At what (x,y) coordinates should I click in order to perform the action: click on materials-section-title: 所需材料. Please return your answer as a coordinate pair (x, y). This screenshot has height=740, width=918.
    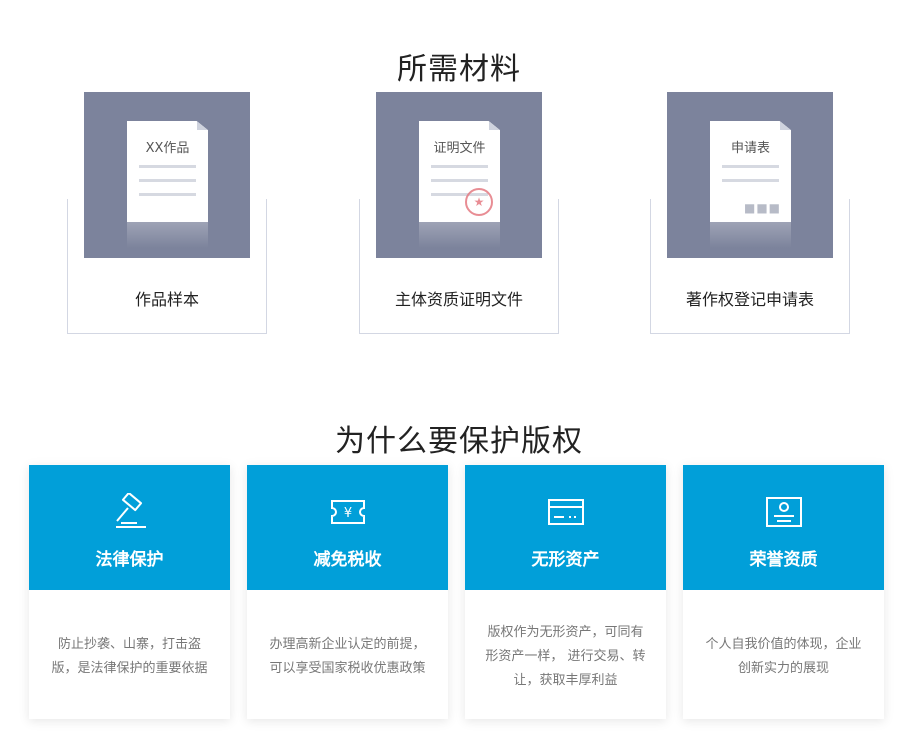
    Looking at the image, I should click on (459, 69).